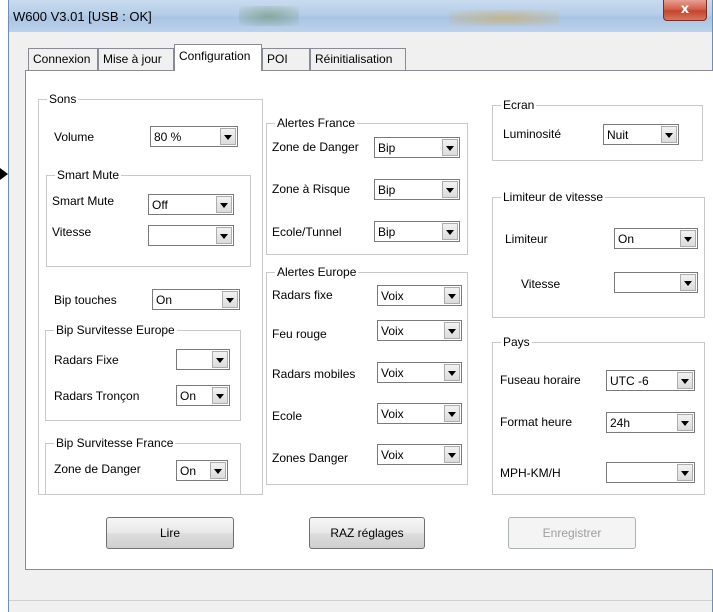  Describe the element at coordinates (196, 299) in the screenshot. I see `bip-touches-select: On` at that location.